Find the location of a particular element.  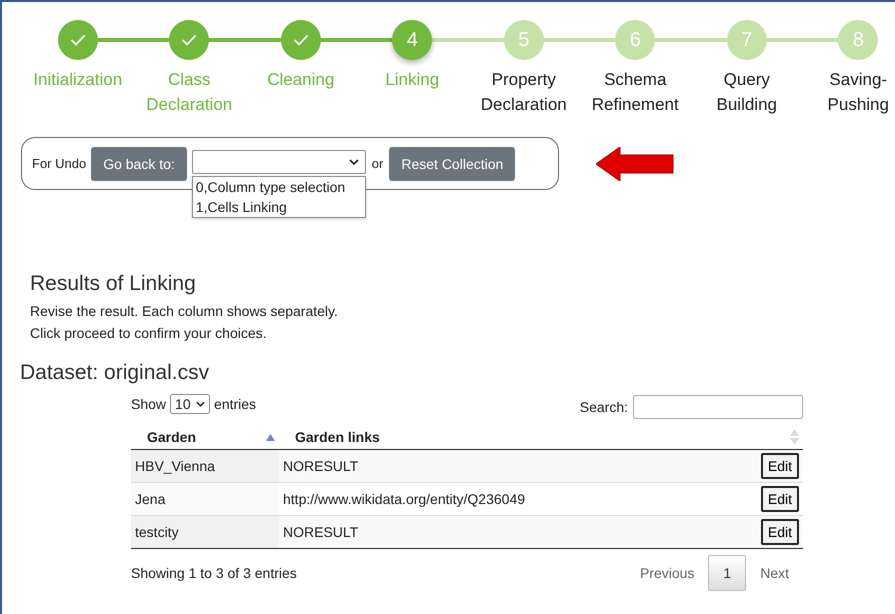

reset-collection-button: Reset Collection is located at coordinates (452, 163).